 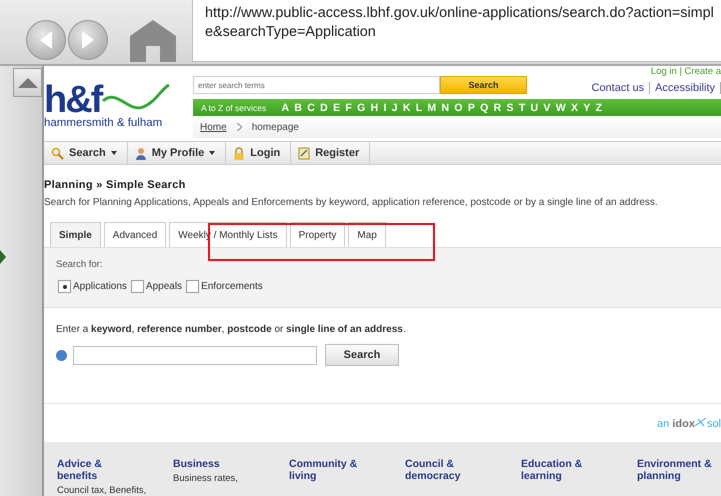 What do you see at coordinates (73, 100) in the screenshot?
I see `logo-mark: h&f` at bounding box center [73, 100].